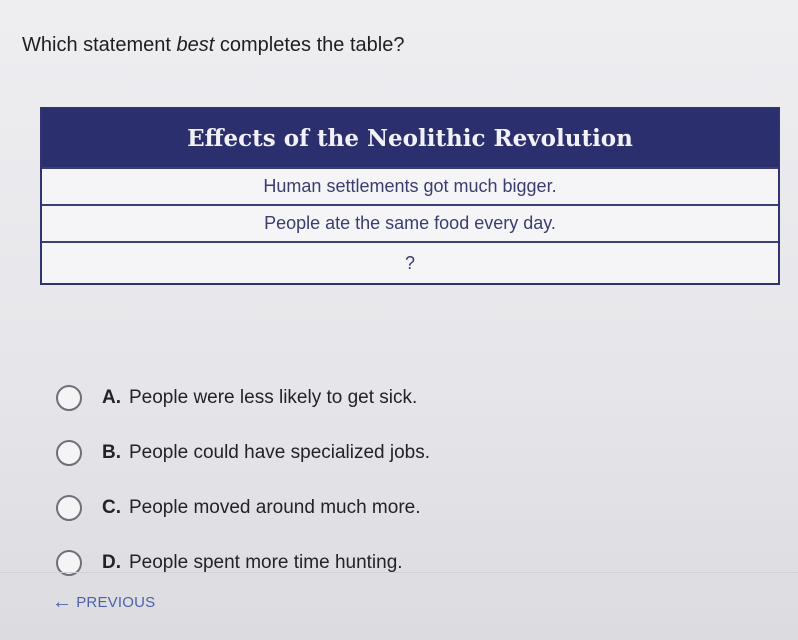 The width and height of the screenshot is (798, 640). Describe the element at coordinates (195, 45) in the screenshot. I see `question-emphasis: best` at that location.